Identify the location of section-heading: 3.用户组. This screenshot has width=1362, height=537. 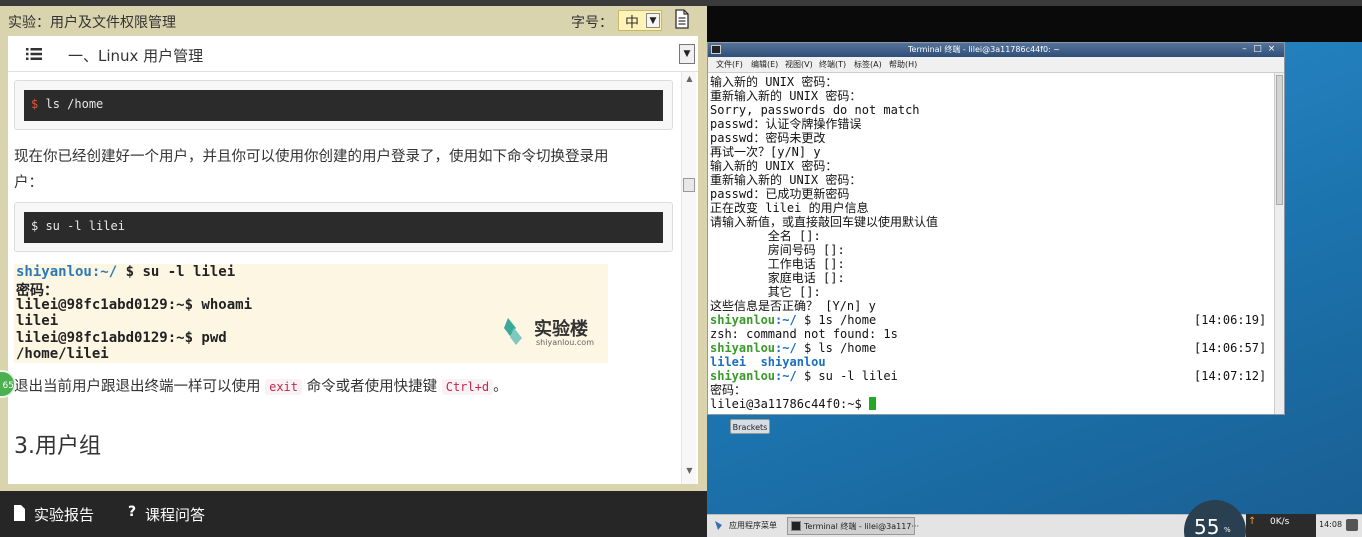
(57, 446).